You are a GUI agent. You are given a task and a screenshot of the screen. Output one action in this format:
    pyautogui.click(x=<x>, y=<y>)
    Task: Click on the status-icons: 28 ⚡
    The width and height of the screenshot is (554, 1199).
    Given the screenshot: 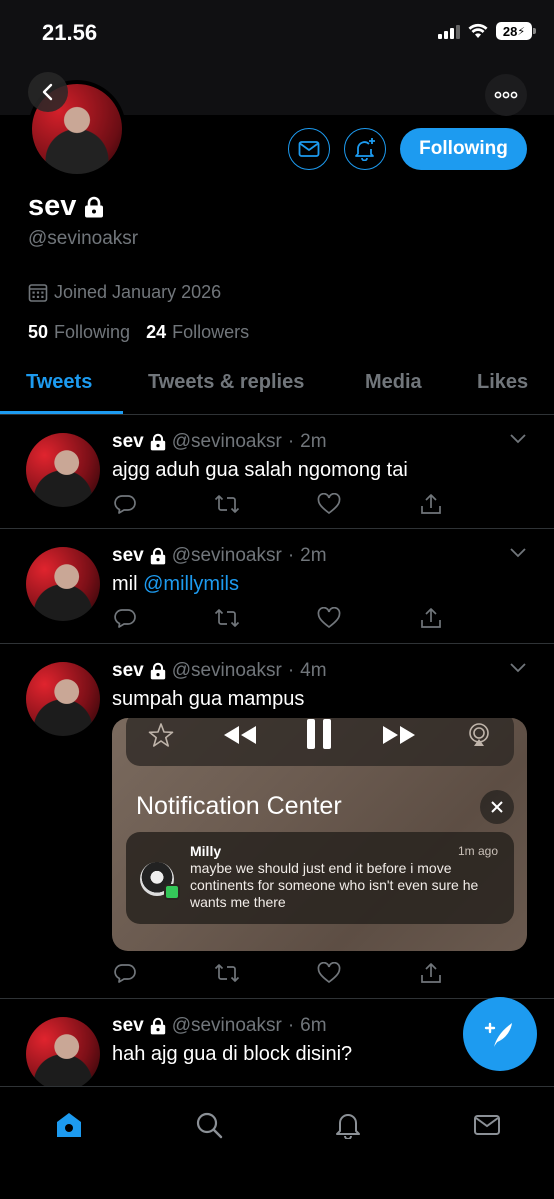 What is the action you would take?
    pyautogui.click(x=487, y=31)
    